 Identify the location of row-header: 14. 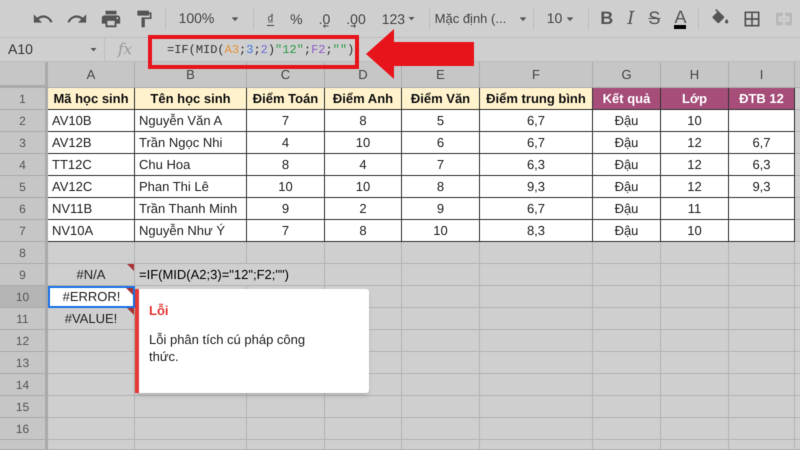
(24, 385).